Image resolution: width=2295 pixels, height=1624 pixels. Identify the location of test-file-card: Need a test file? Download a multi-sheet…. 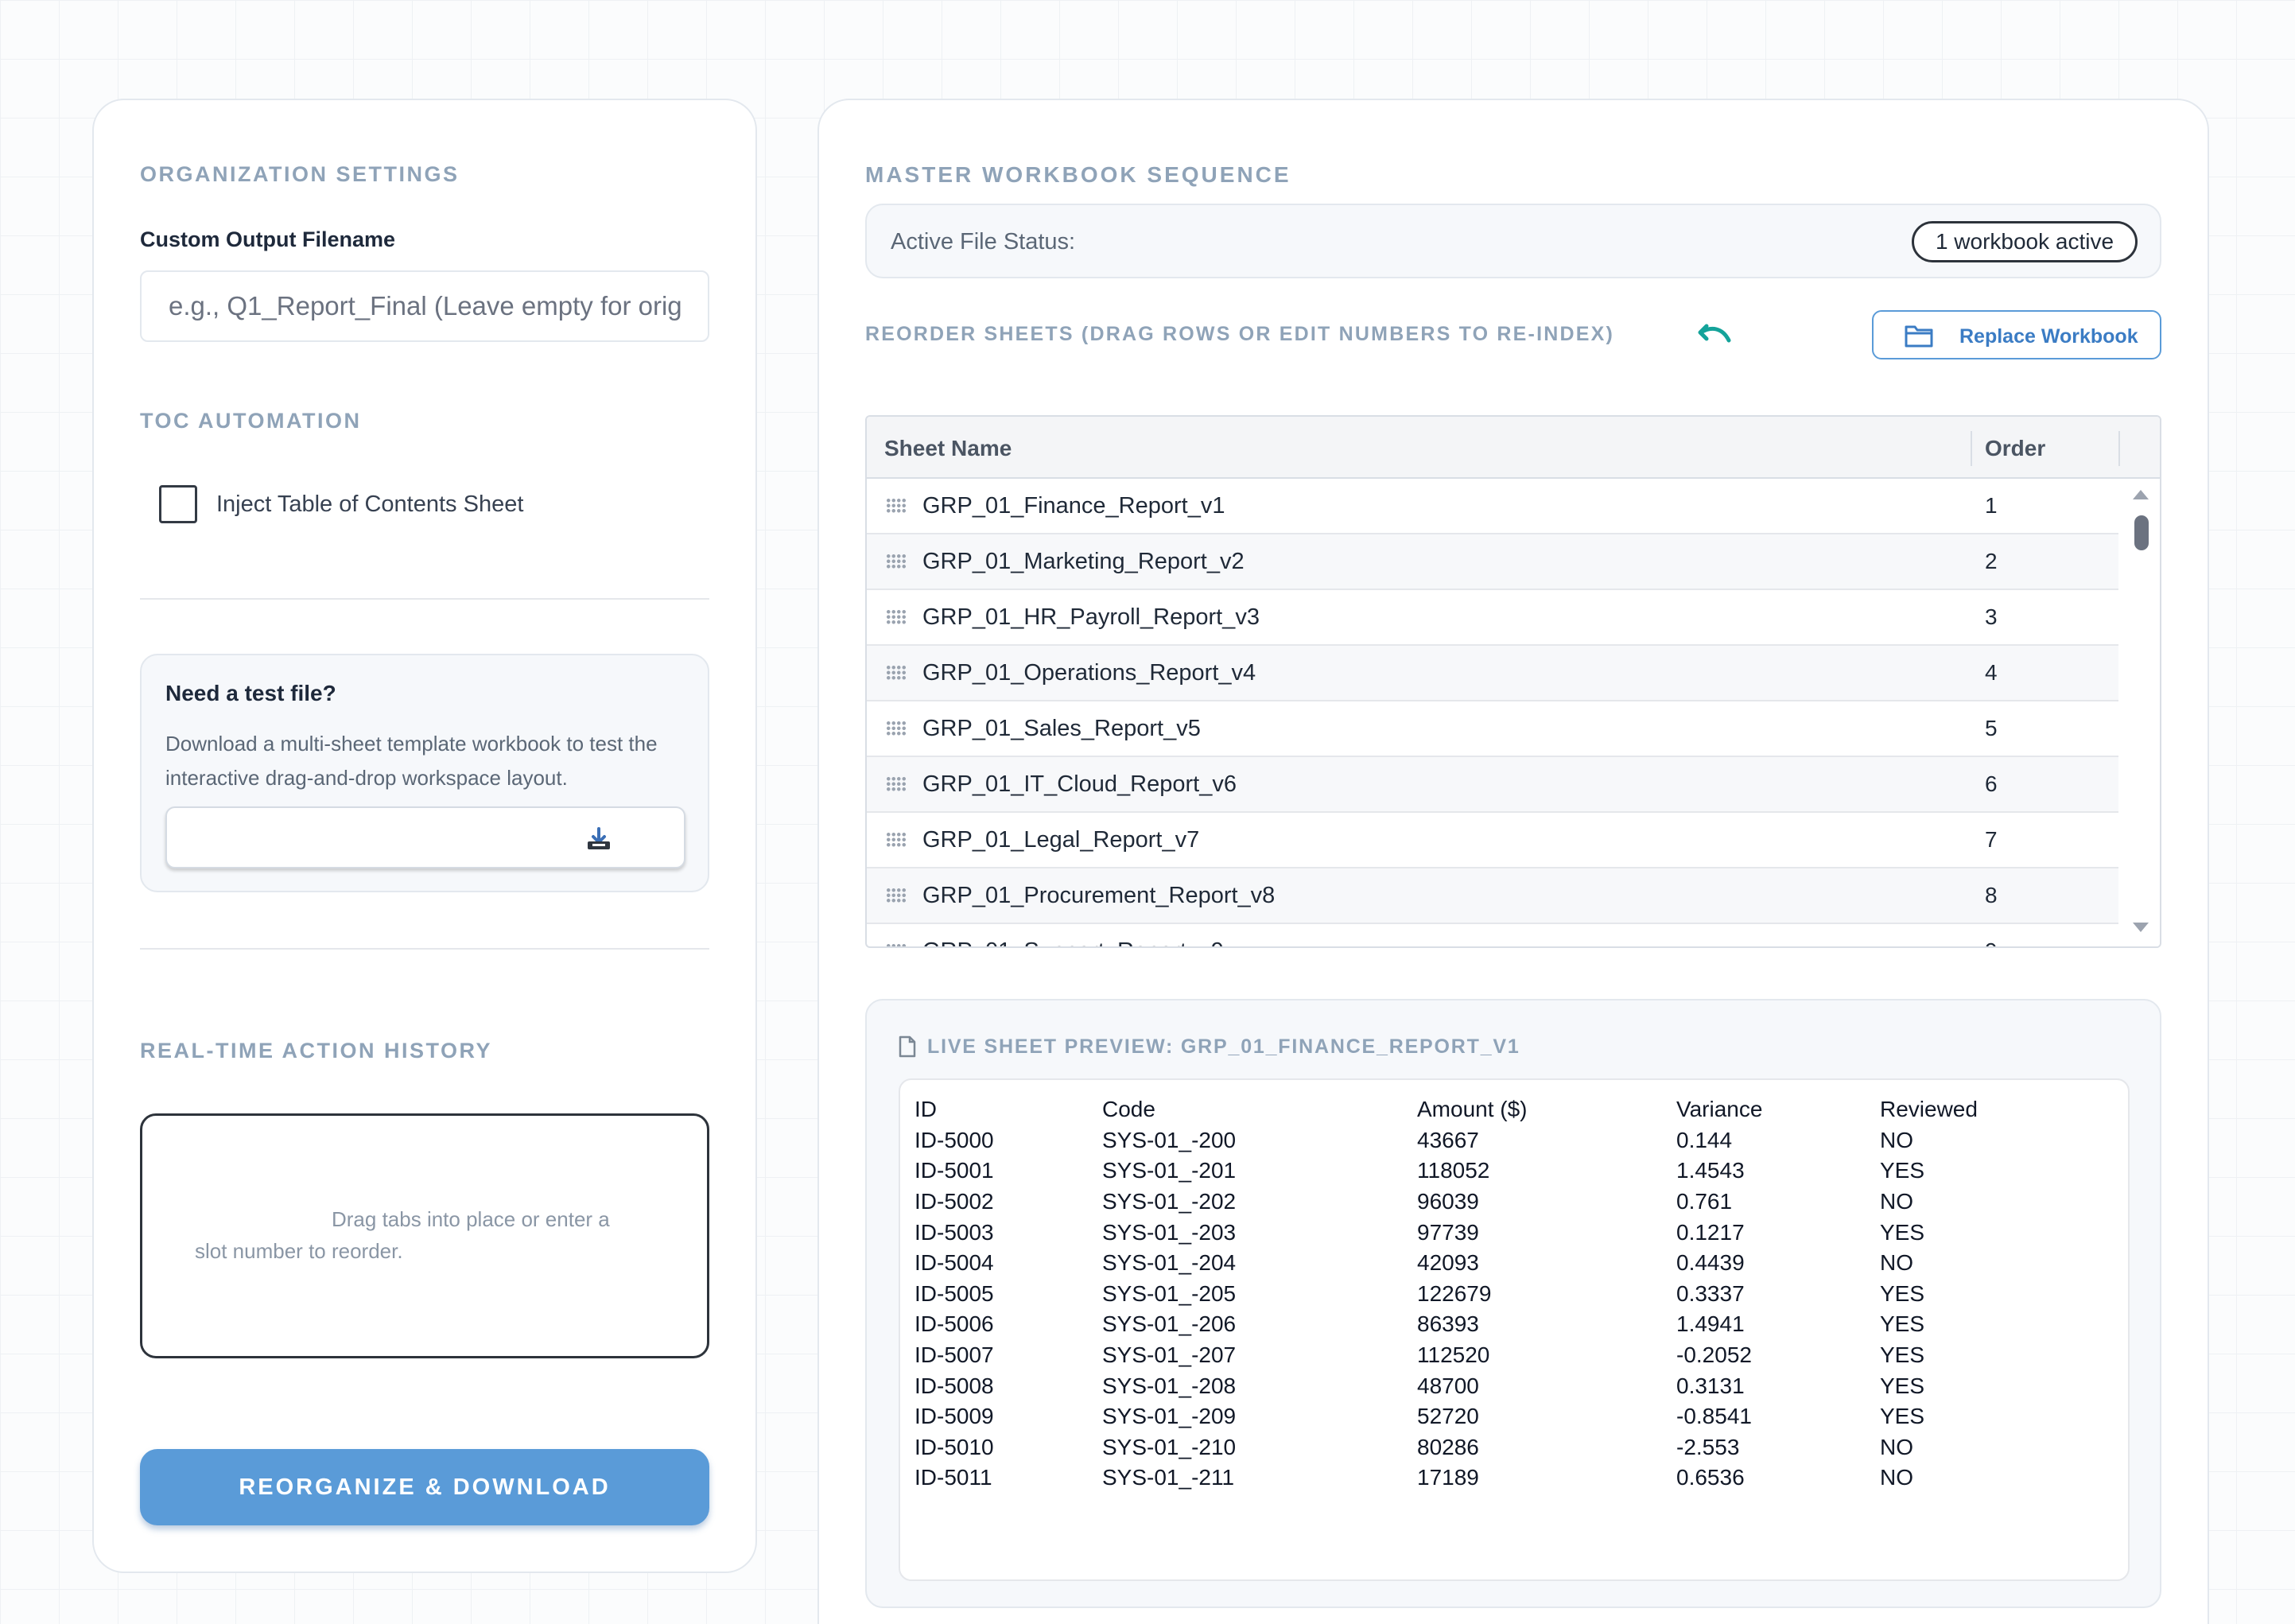
(424, 773).